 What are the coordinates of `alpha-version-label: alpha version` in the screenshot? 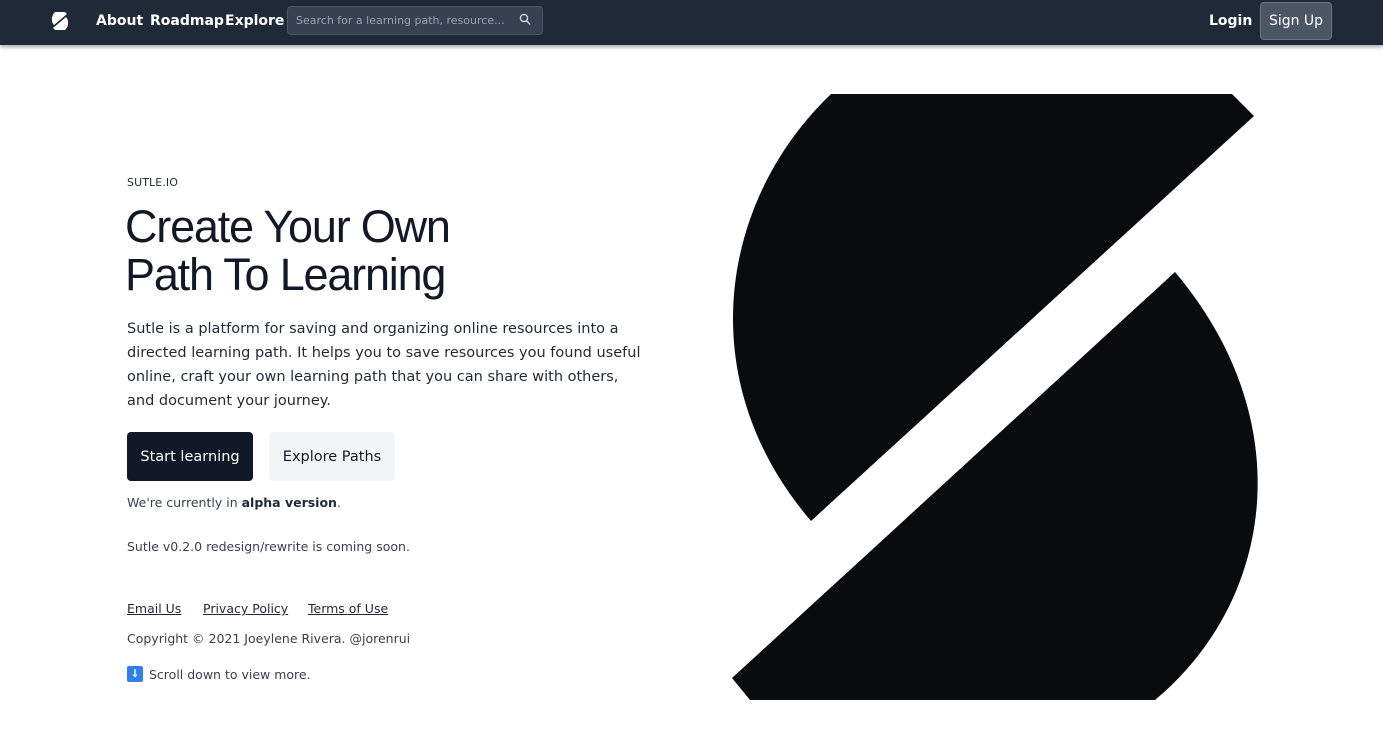 It's located at (289, 502).